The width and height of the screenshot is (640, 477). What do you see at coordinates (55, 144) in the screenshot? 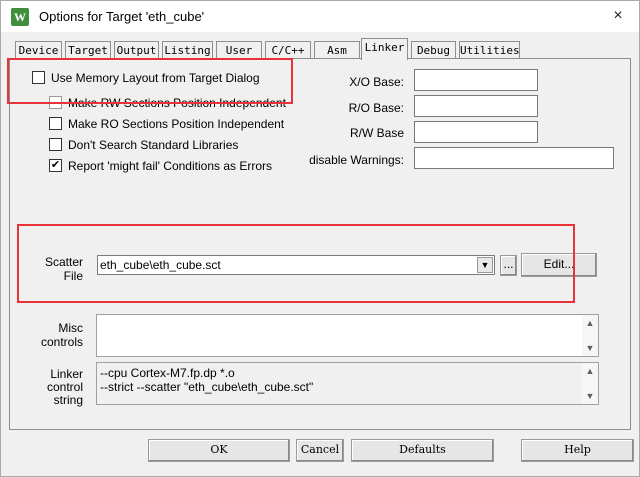
I see `no-std-libs-checkbox` at bounding box center [55, 144].